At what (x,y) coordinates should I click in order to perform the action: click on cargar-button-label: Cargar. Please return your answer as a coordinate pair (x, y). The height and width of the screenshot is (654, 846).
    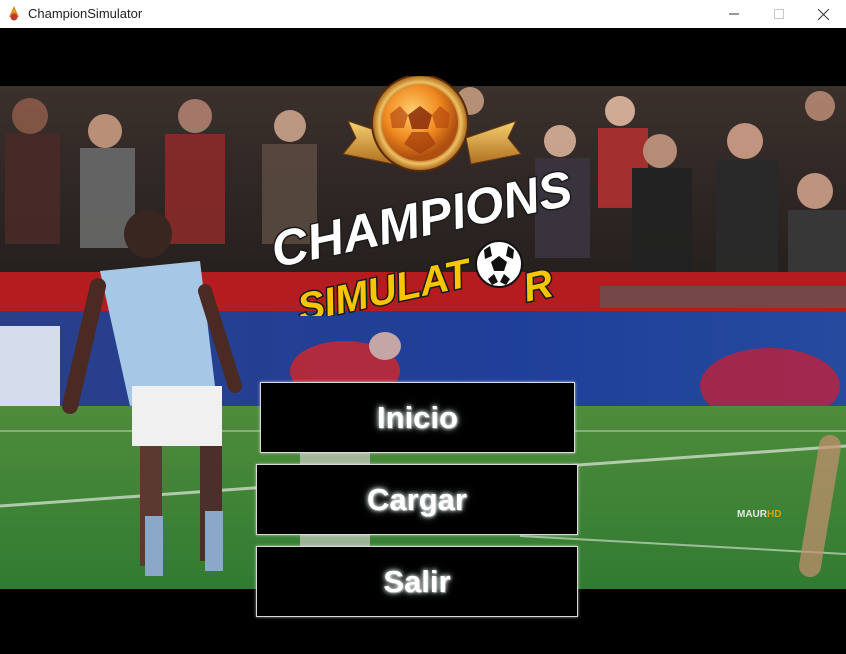
    Looking at the image, I should click on (417, 499).